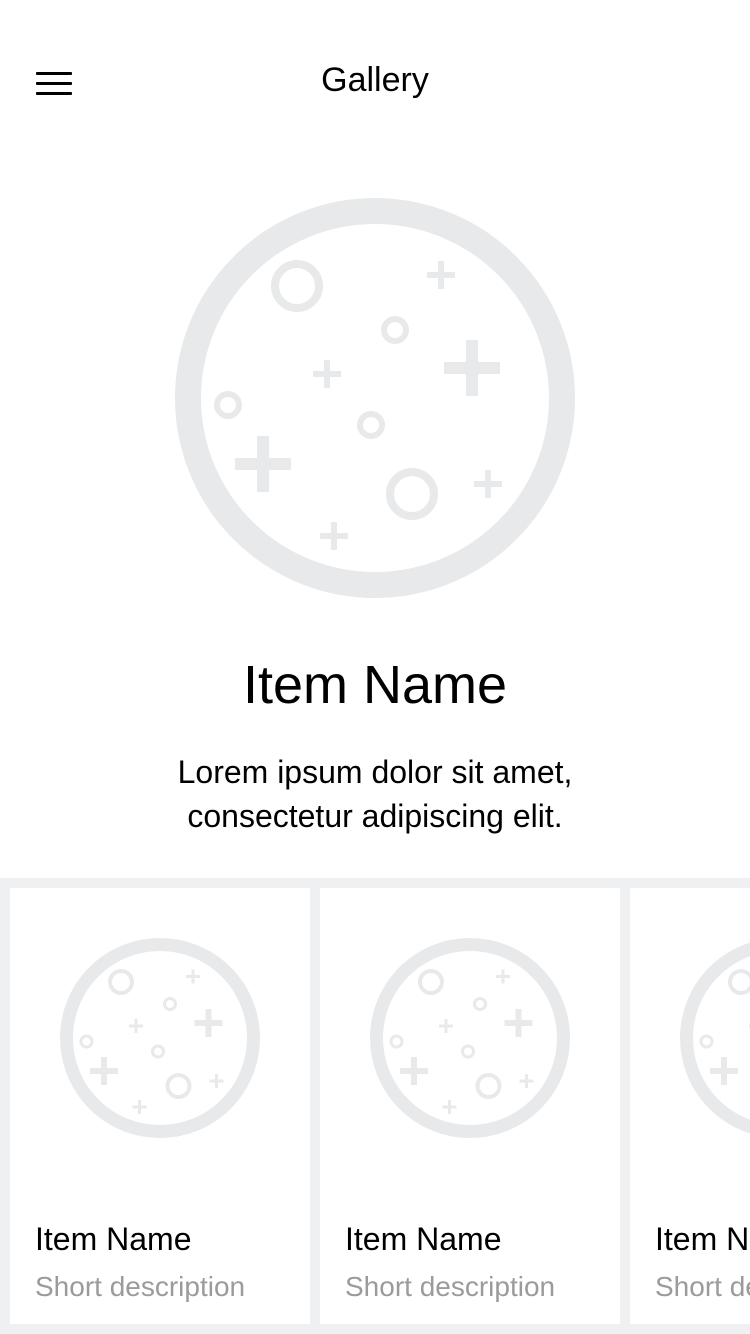 Image resolution: width=750 pixels, height=1334 pixels. I want to click on navigation-bar: Gallery, so click(375, 80).